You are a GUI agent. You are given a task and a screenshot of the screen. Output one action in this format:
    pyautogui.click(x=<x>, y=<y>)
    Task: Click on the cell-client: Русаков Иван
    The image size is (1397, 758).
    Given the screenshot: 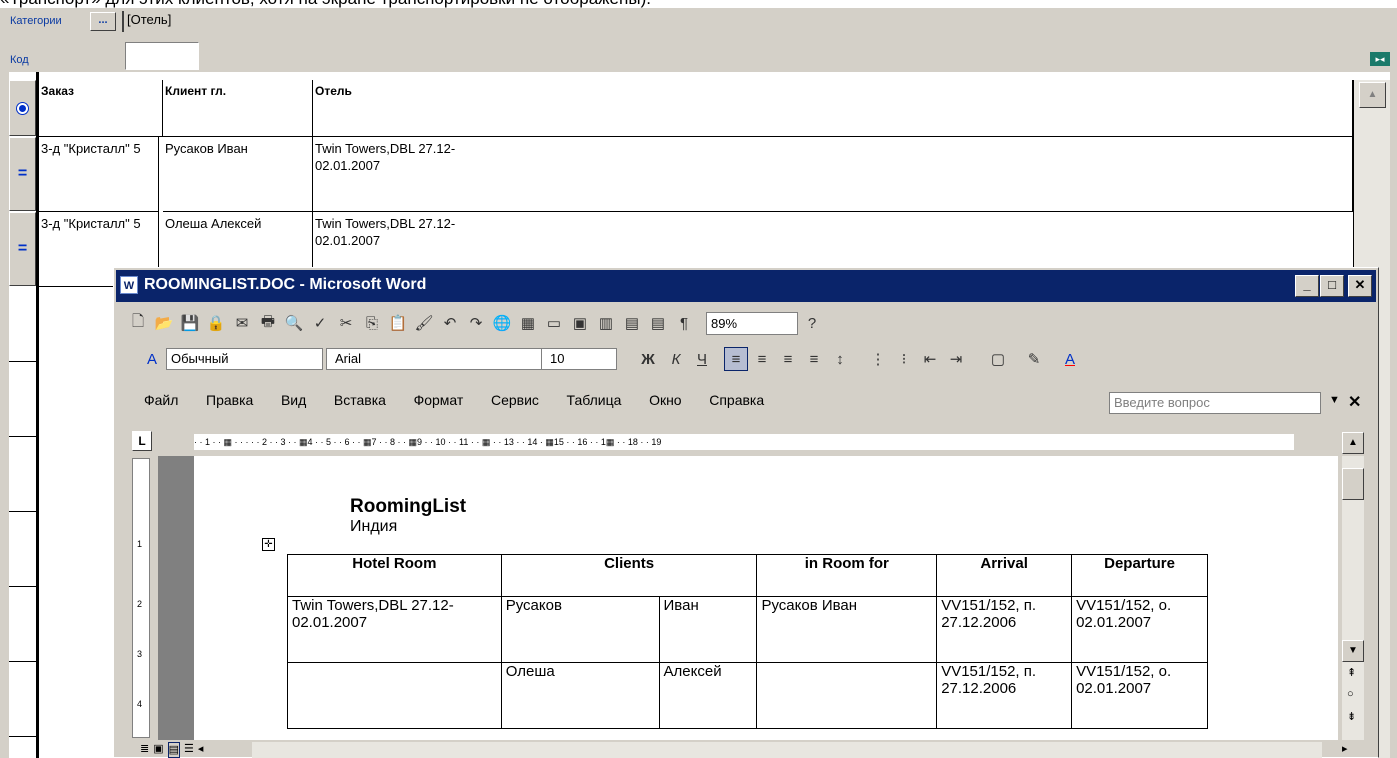 What is the action you would take?
    pyautogui.click(x=238, y=174)
    